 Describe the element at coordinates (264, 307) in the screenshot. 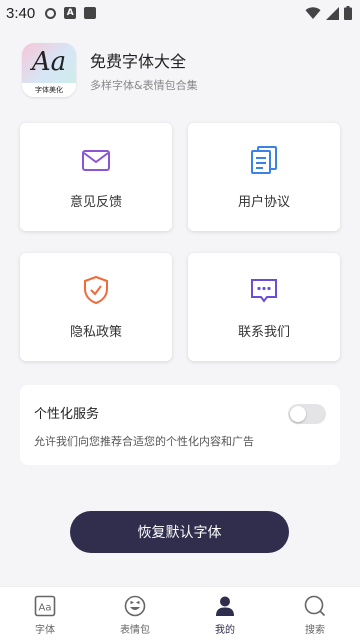

I see `contact-us-card: 联系我们` at that location.